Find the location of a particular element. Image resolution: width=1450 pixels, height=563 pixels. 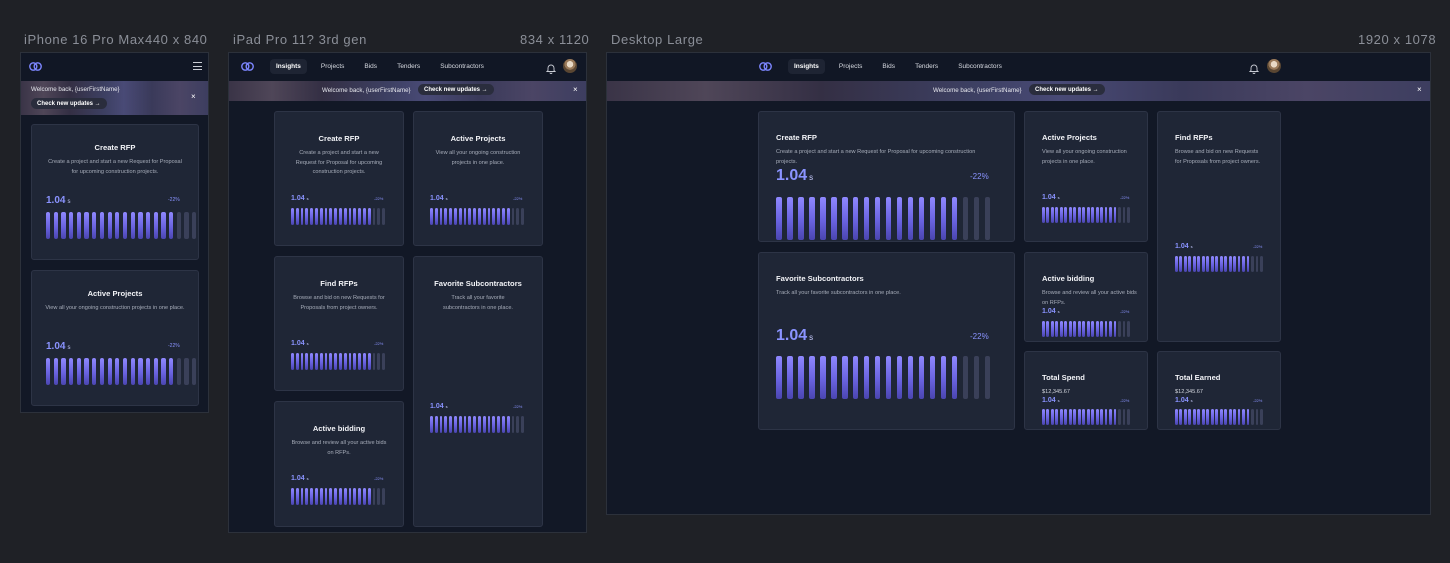

menu-icon is located at coordinates (197, 66).